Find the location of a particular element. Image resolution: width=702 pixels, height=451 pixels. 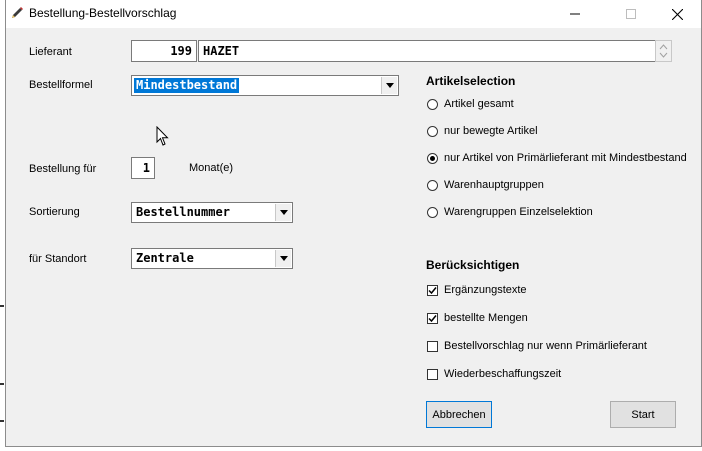

title-bar: Bestellung-Bestellvorschlag is located at coordinates (353, 14).